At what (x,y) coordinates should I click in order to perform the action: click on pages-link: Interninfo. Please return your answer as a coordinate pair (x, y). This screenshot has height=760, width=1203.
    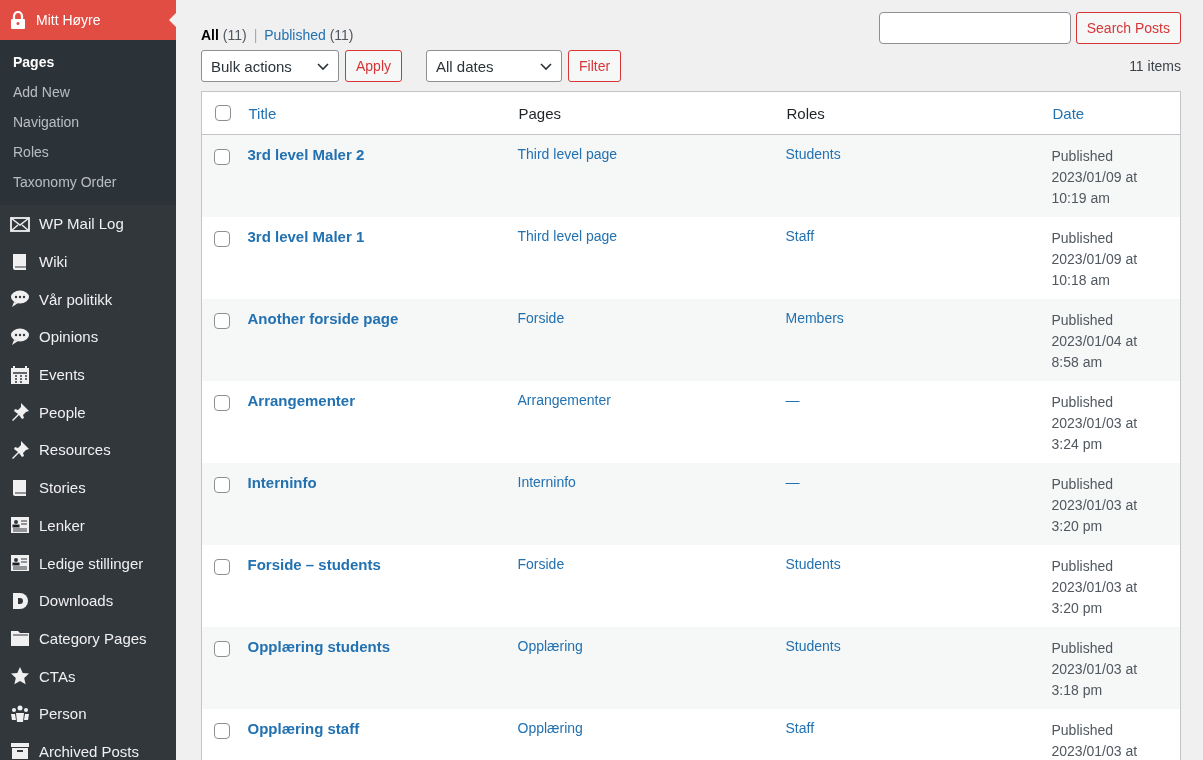
    Looking at the image, I should click on (546, 482).